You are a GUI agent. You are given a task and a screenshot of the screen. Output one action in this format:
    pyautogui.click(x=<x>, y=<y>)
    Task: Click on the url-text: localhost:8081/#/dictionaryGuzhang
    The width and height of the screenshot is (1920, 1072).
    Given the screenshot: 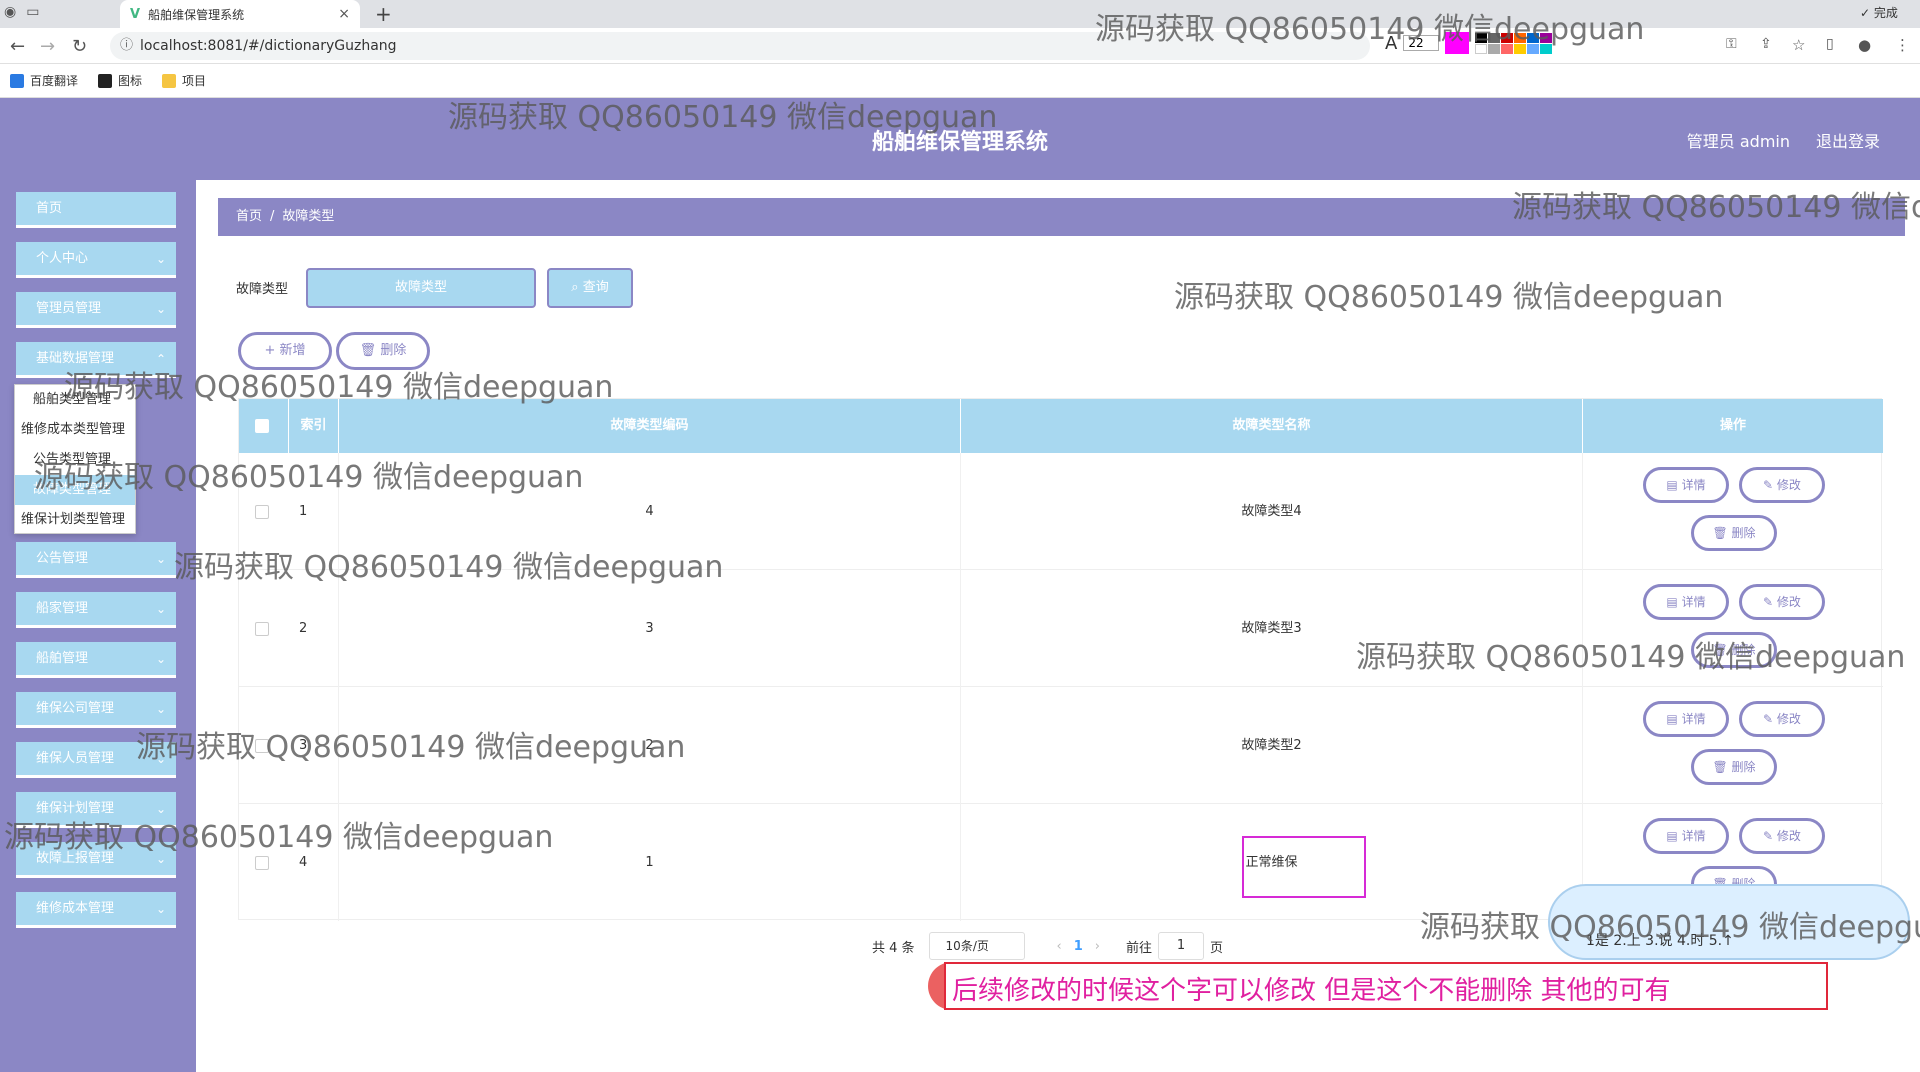 What is the action you would take?
    pyautogui.click(x=268, y=46)
    